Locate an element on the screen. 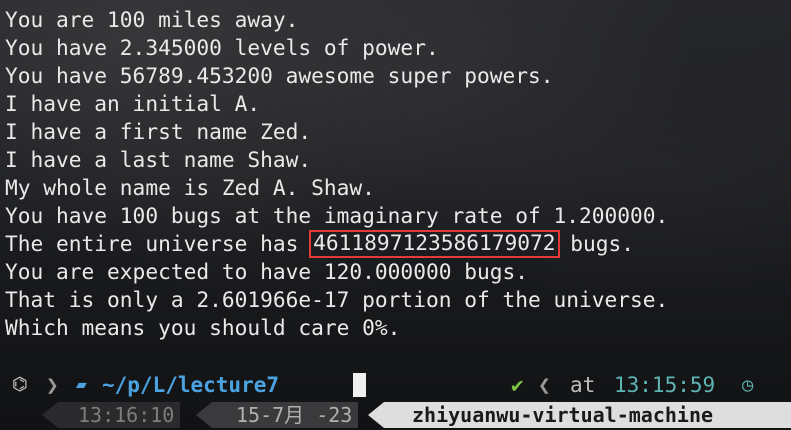  shell-prompt: ⌬ ❯ ▰ ~/p/L/lecture7 ✔ ❮ at 13:15:59 ◷ is located at coordinates (395, 385).